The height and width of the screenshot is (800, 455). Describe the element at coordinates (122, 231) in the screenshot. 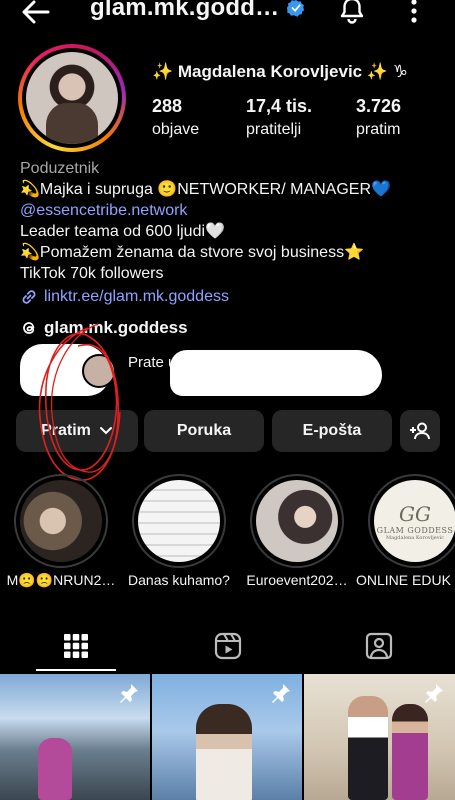

I see `bio-line: Leader teama od 600 ljudi🤍` at that location.